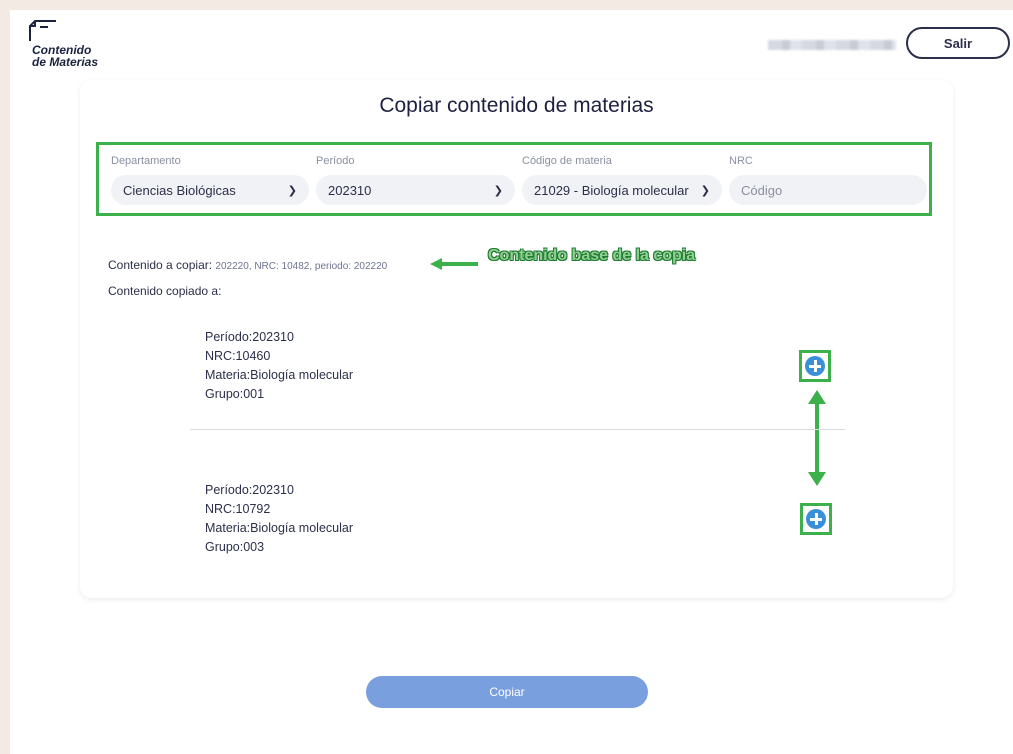  I want to click on copy-button: Copiar, so click(507, 692).